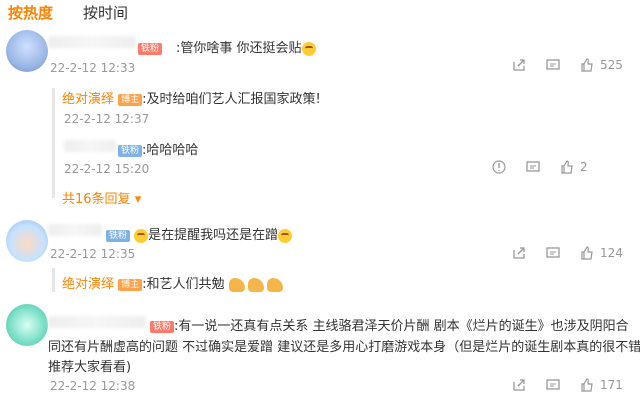  I want to click on comment-text: :管你啥事 你还挺会贴, so click(246, 46).